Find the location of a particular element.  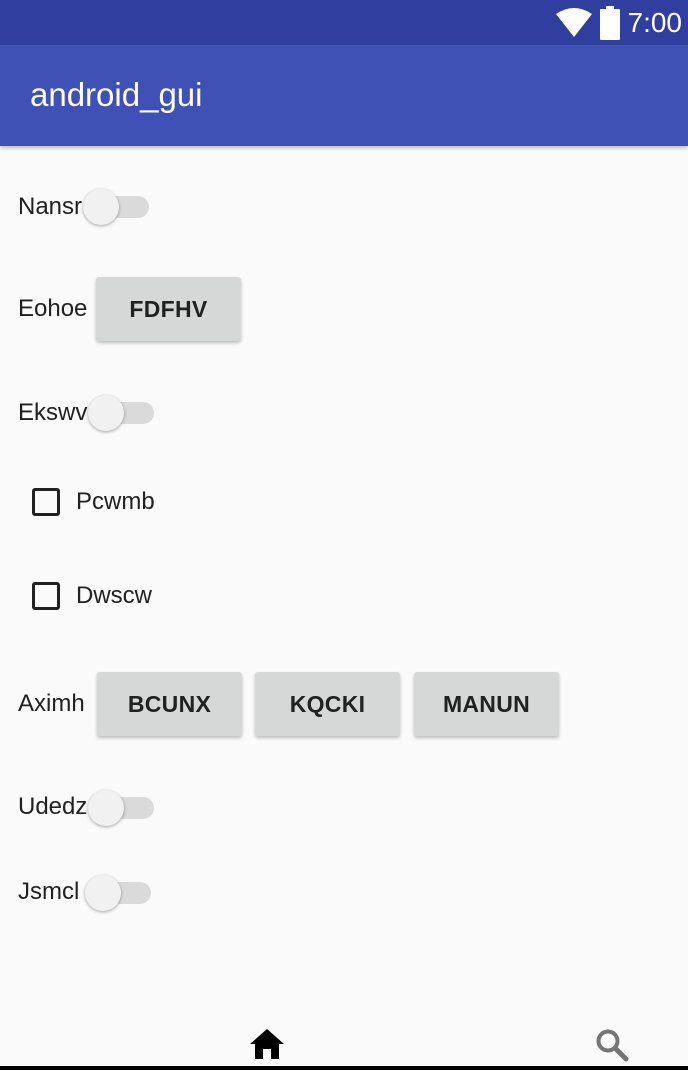

manun-button: MANUN is located at coordinates (486, 704).